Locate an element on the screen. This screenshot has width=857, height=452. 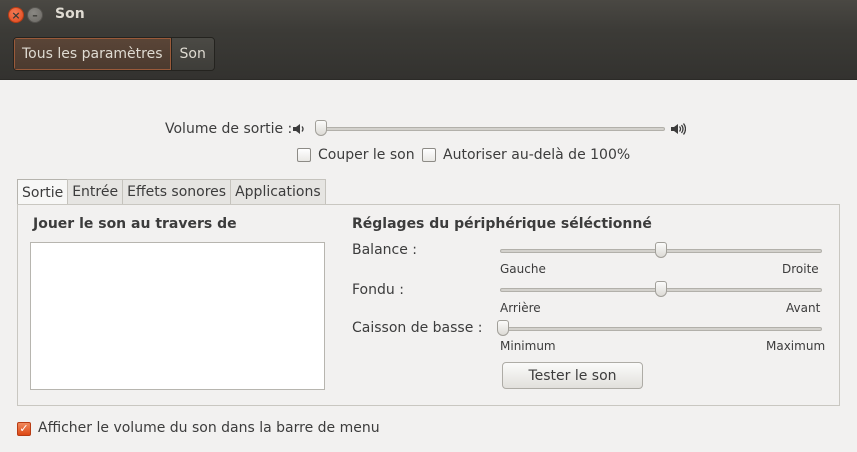
output-volume-slider is located at coordinates (491, 129).